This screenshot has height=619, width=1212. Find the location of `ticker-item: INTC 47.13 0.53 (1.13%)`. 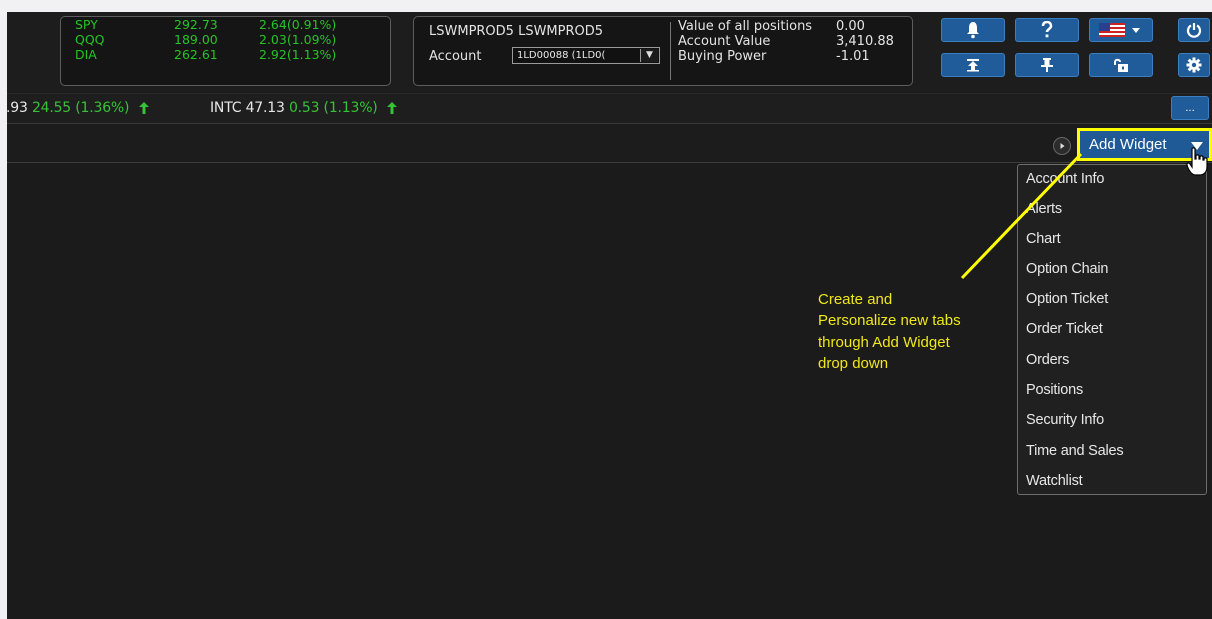

ticker-item: INTC 47.13 0.53 (1.13%) is located at coordinates (303, 108).